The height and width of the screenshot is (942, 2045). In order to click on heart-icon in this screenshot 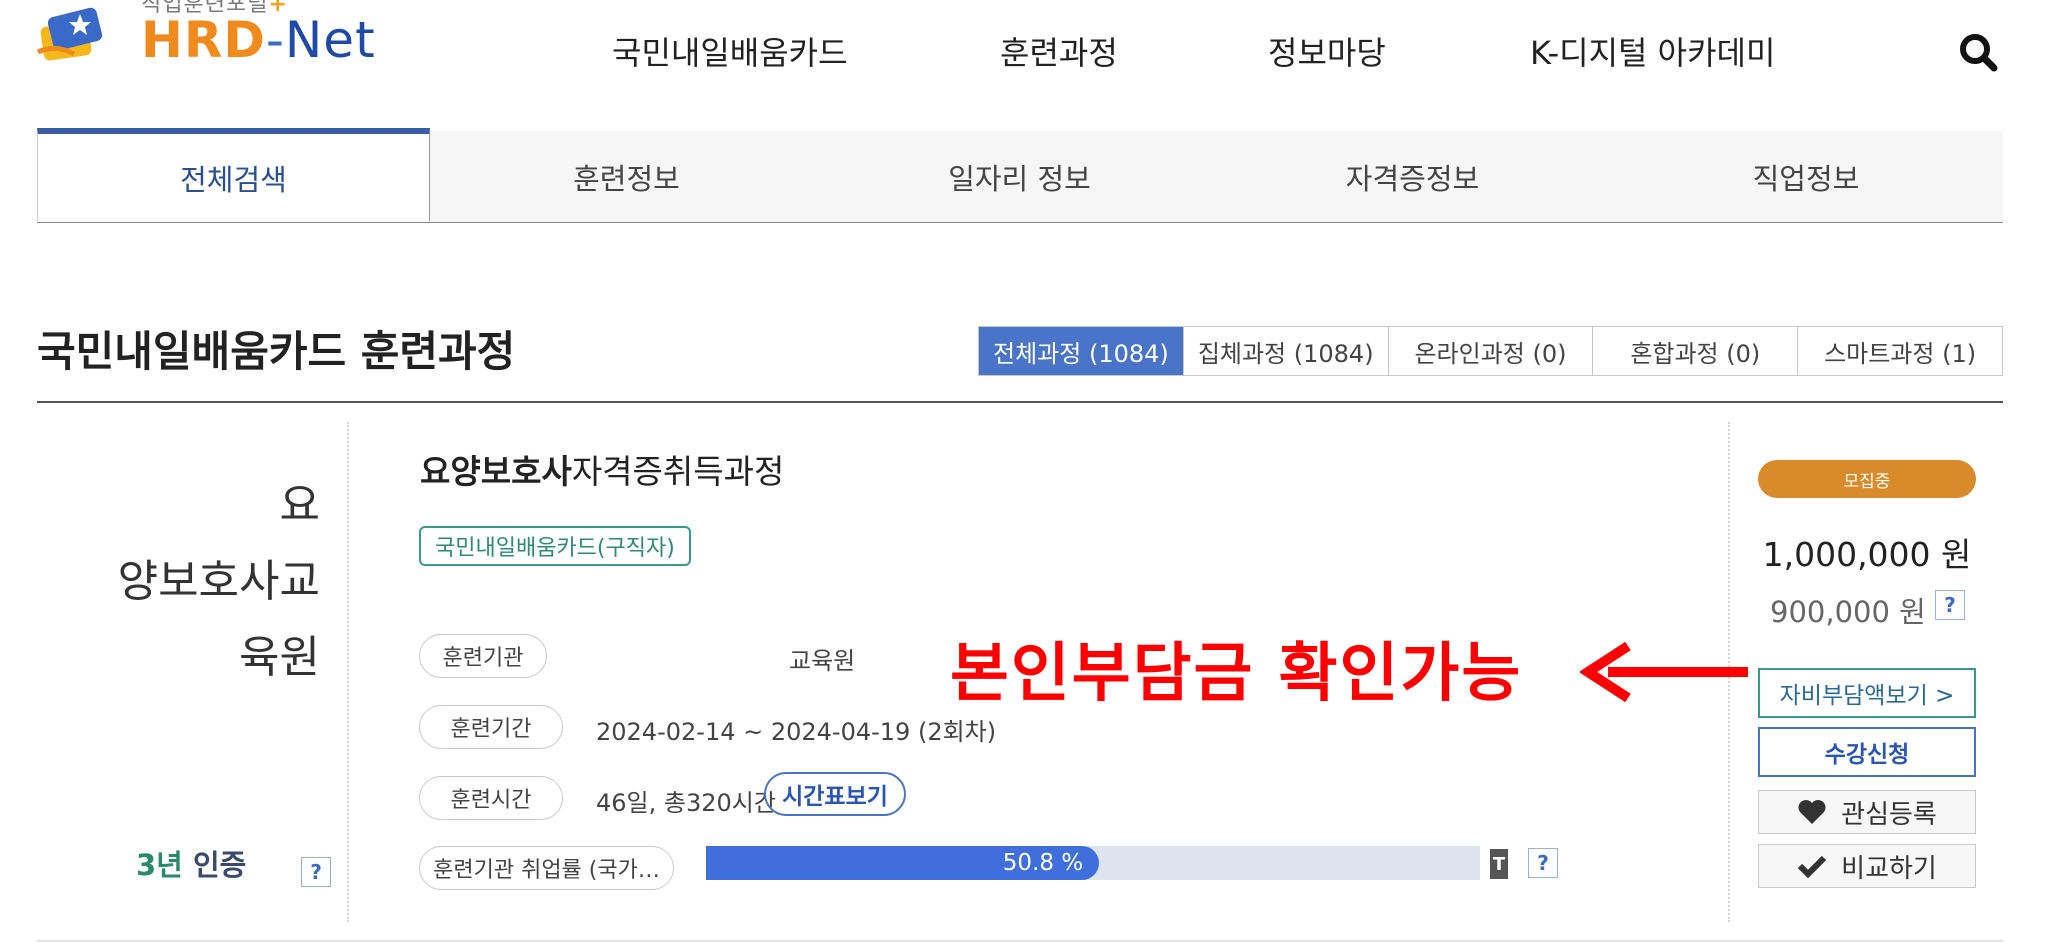, I will do `click(1812, 812)`.